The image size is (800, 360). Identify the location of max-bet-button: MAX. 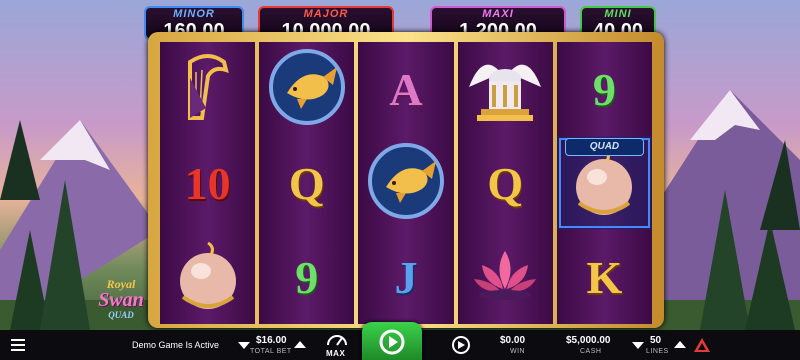
(337, 345).